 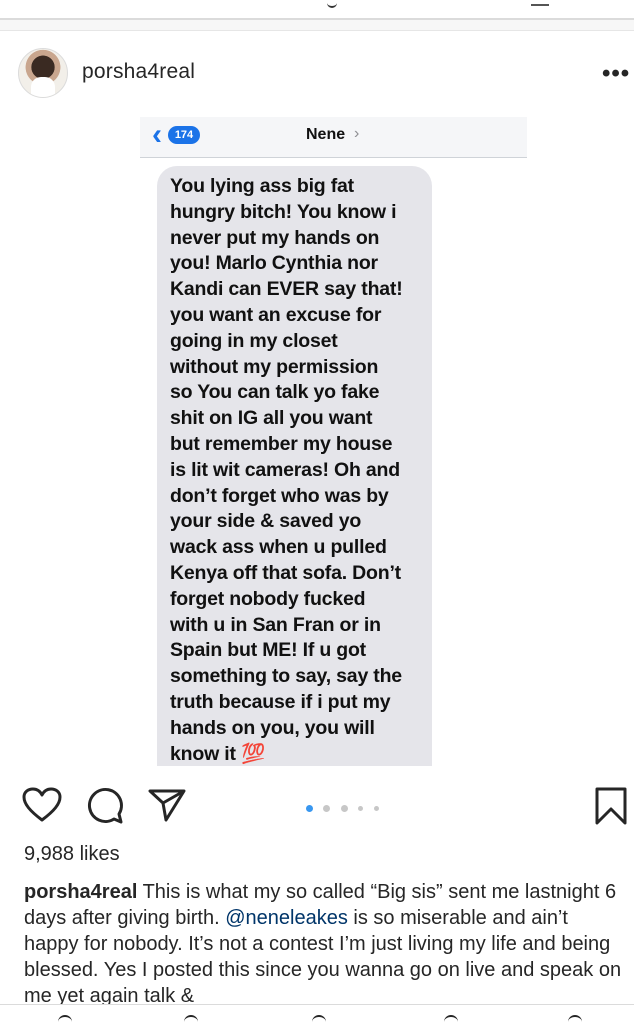 What do you see at coordinates (286, 918) in the screenshot?
I see `mention-link: @neneleakes` at bounding box center [286, 918].